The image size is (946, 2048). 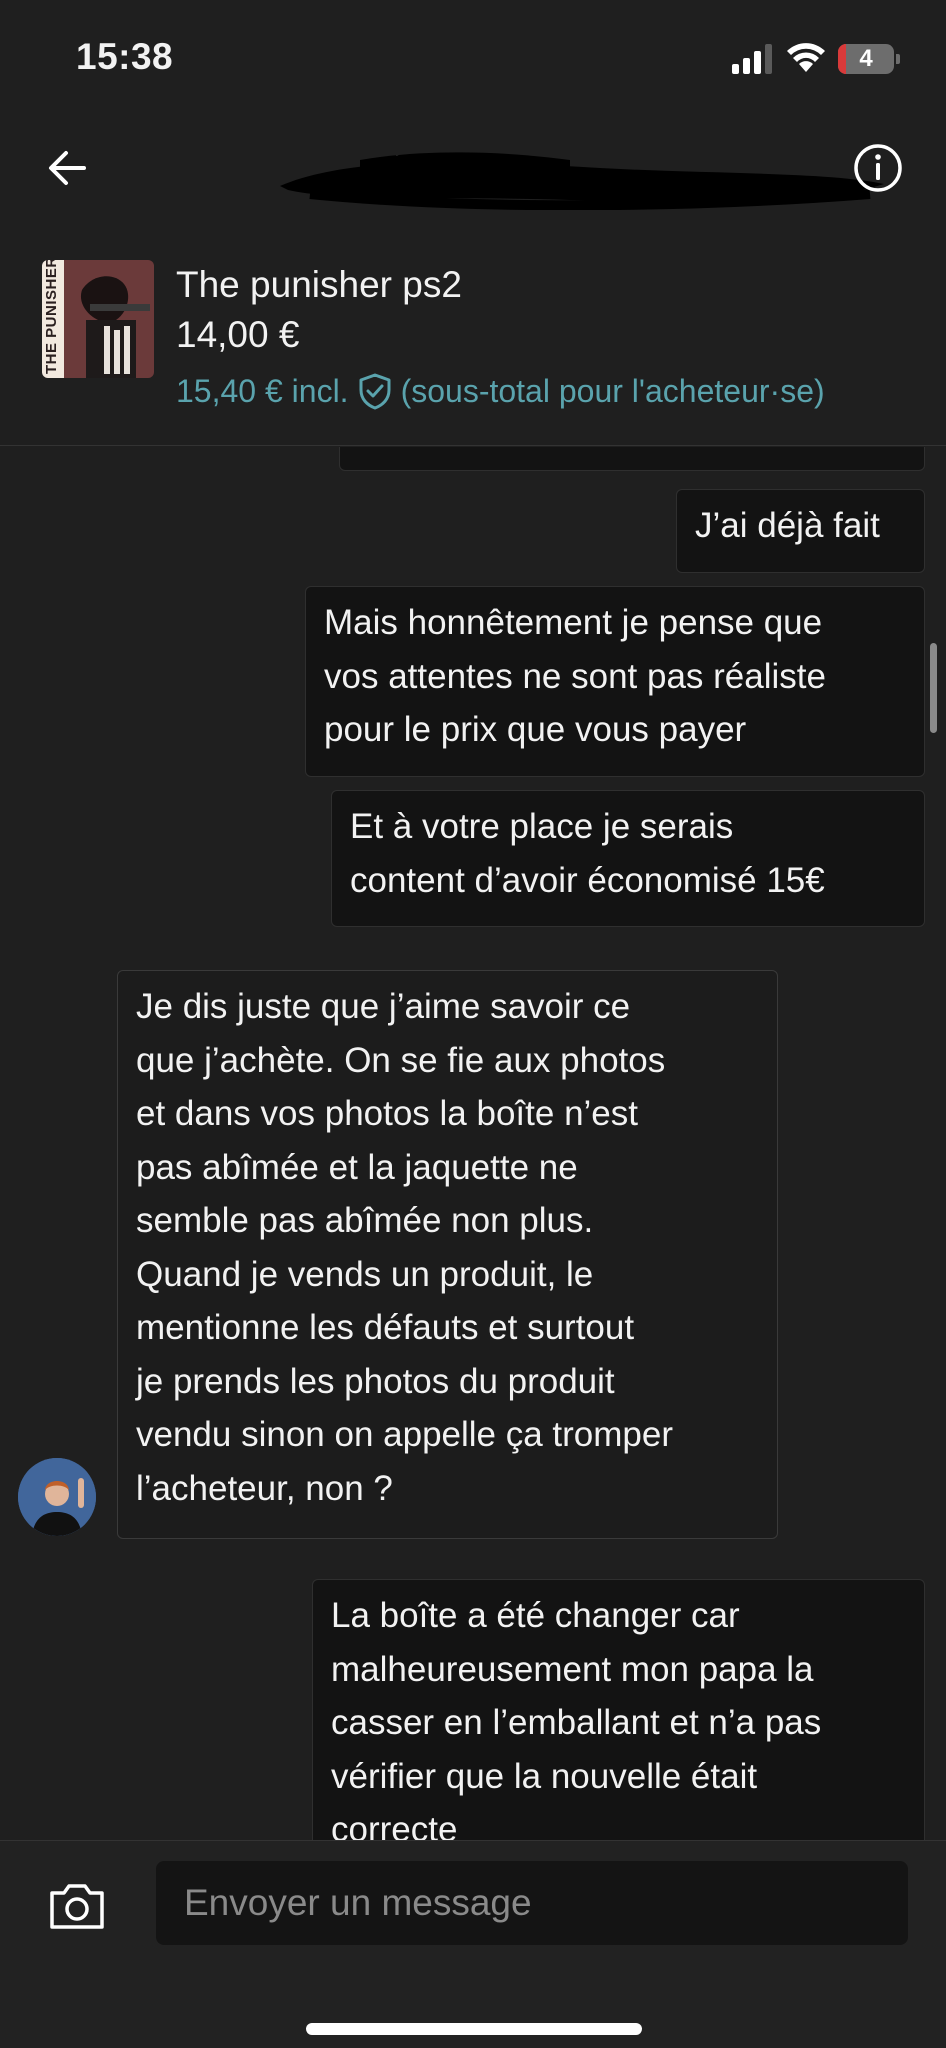 I want to click on shield-check-icon, so click(x=375, y=391).